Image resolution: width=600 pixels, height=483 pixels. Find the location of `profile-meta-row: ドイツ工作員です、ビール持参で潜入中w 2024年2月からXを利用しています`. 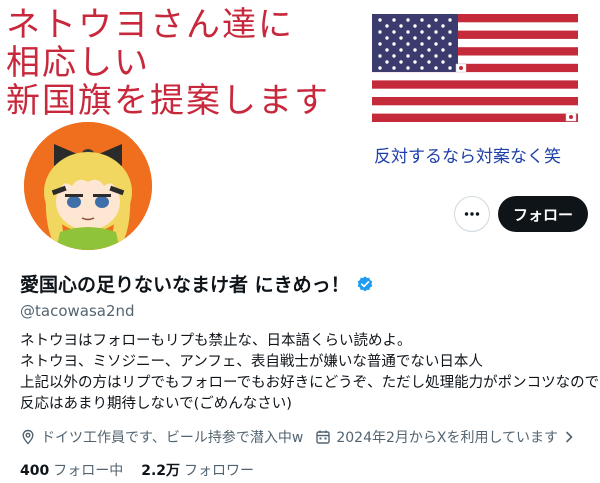

profile-meta-row: ドイツ工作員です、ビール持参で潜入中w 2024年2月からXを利用しています is located at coordinates (299, 437).